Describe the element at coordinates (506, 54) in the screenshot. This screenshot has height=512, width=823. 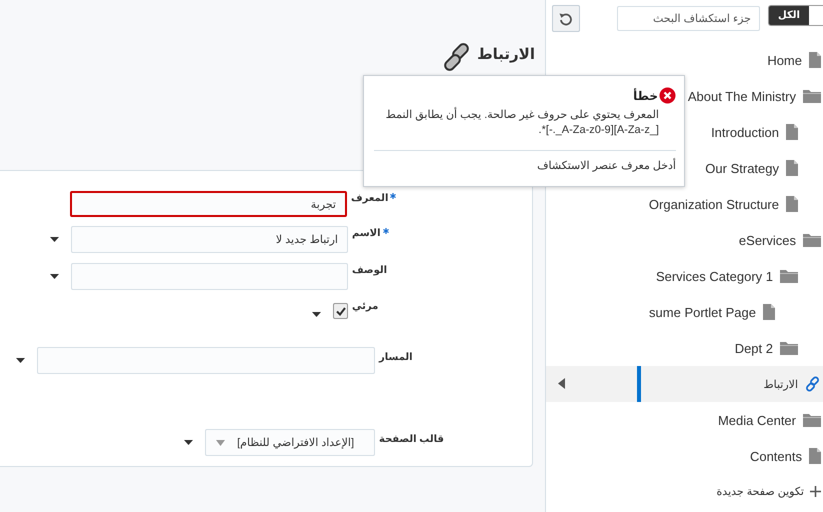
I see `page-title: الارتباط` at that location.